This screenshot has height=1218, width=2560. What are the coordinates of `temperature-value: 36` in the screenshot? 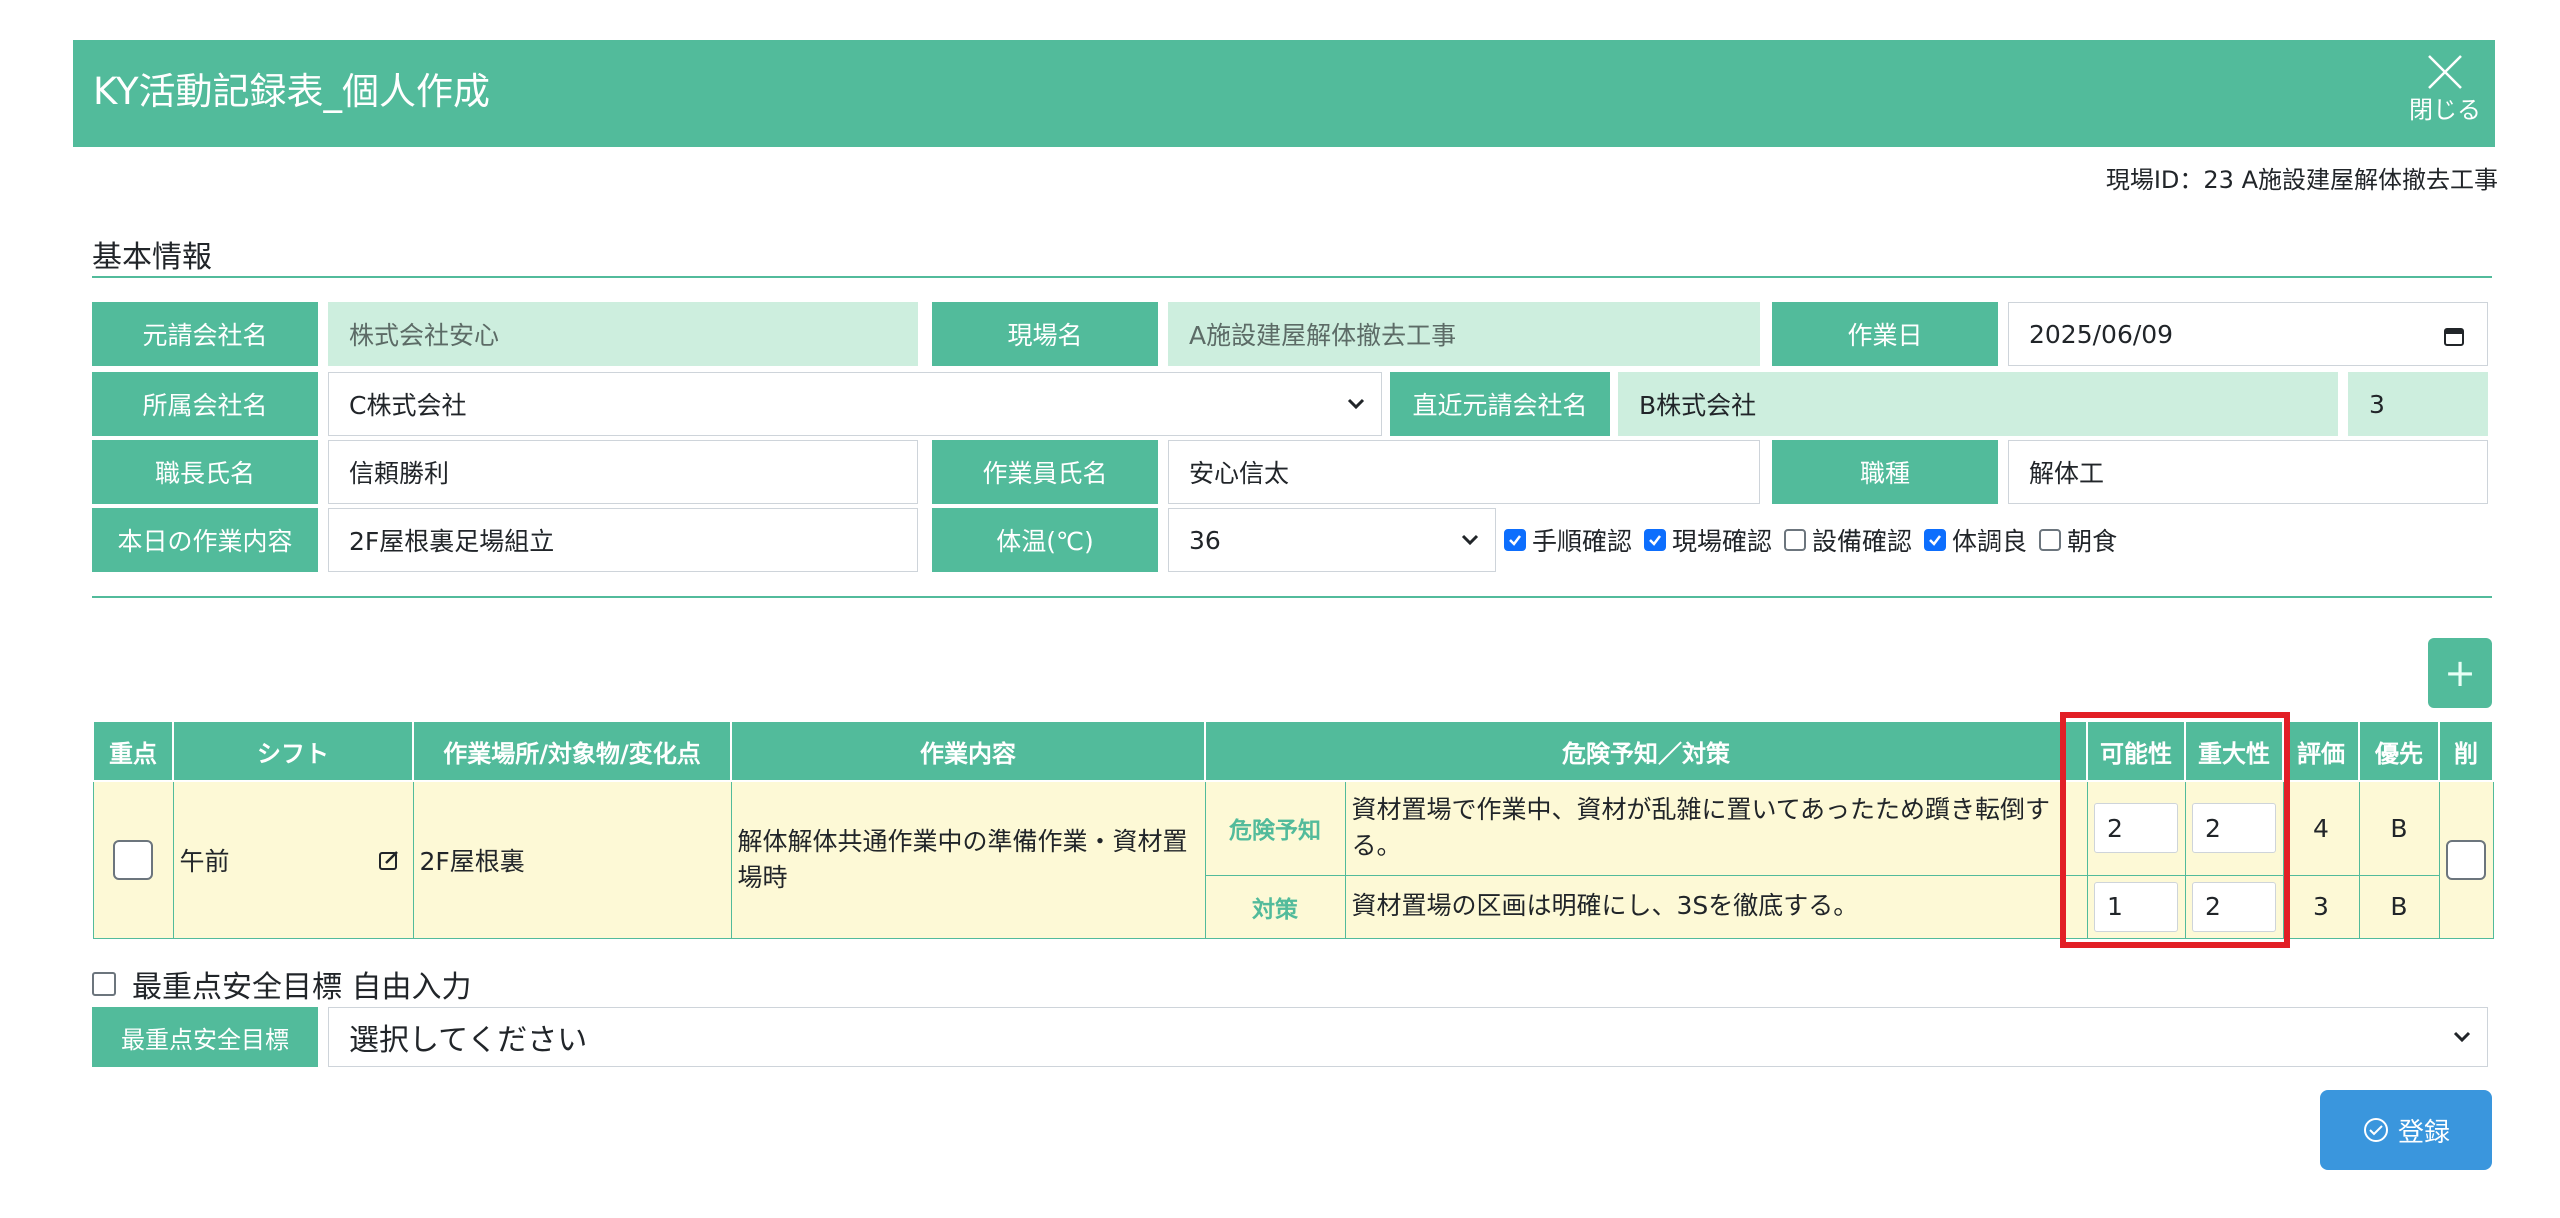 It's located at (1205, 540).